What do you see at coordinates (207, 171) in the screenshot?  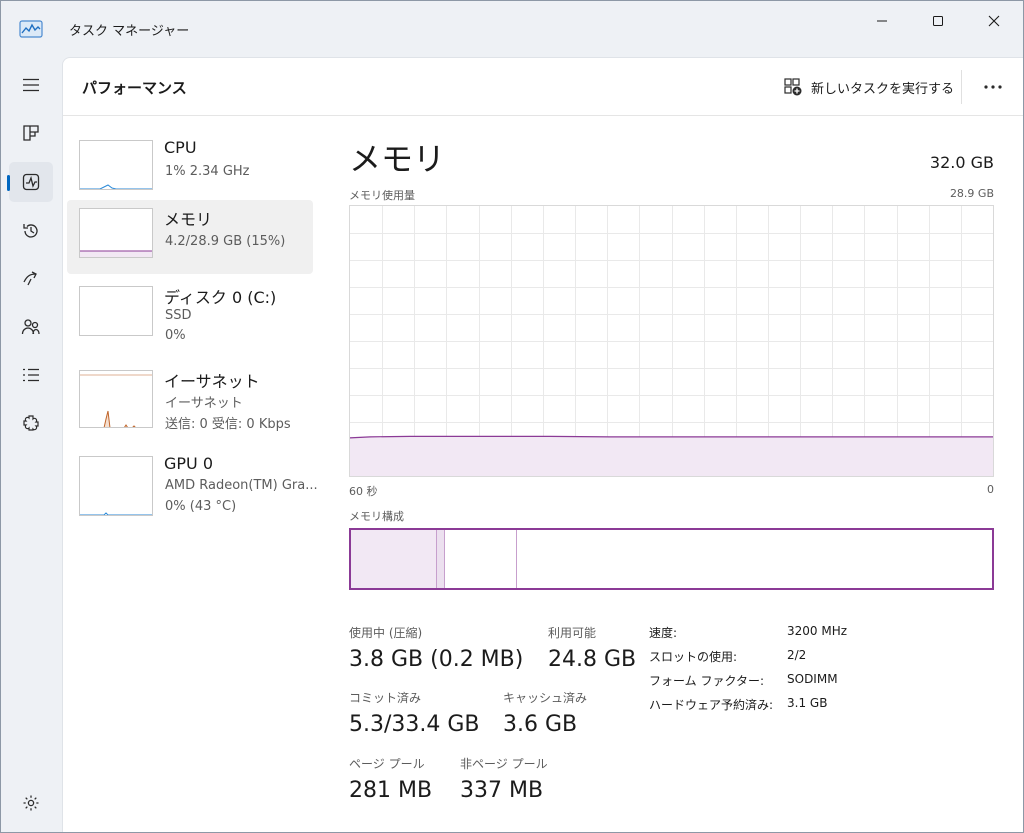 I see `resource-detail: 1% 2.34 GHz` at bounding box center [207, 171].